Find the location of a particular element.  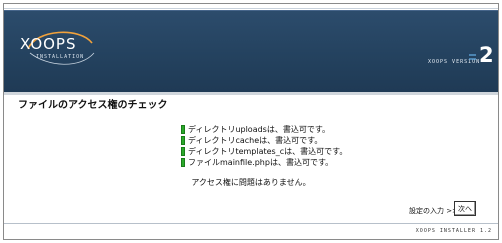

next-step-label: 設定の入力 >> is located at coordinates (433, 211).